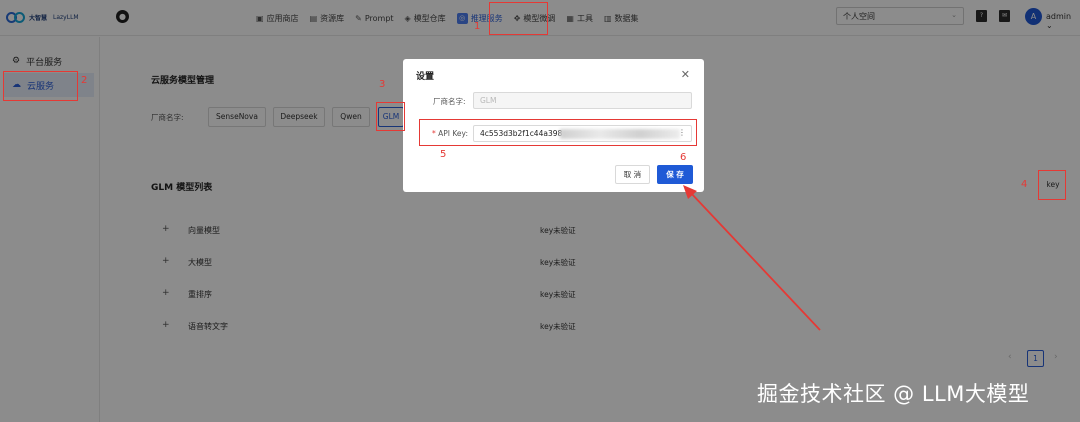 The height and width of the screenshot is (422, 1080). I want to click on annotation-number: 3, so click(382, 84).